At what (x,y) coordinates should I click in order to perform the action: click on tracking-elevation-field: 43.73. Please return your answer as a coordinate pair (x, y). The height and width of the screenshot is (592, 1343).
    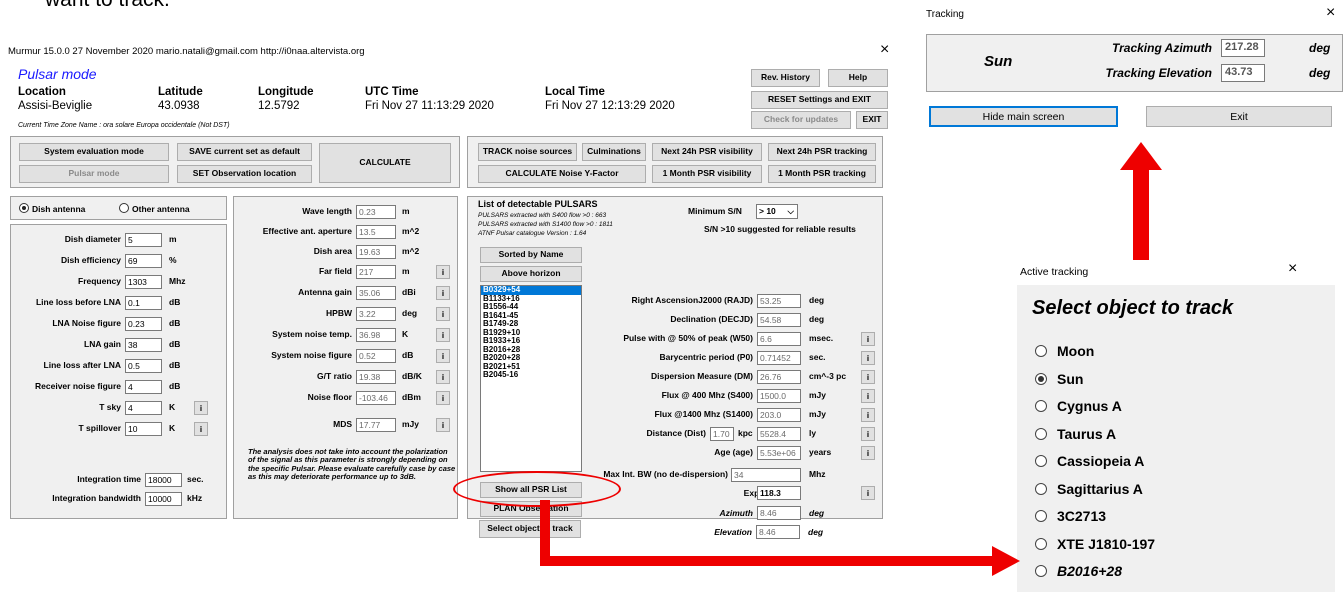
    Looking at the image, I should click on (1243, 73).